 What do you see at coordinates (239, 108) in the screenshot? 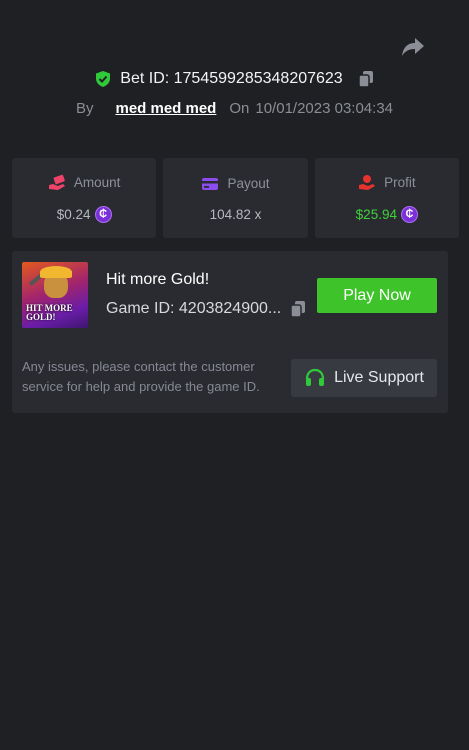
I see `on-label: On` at bounding box center [239, 108].